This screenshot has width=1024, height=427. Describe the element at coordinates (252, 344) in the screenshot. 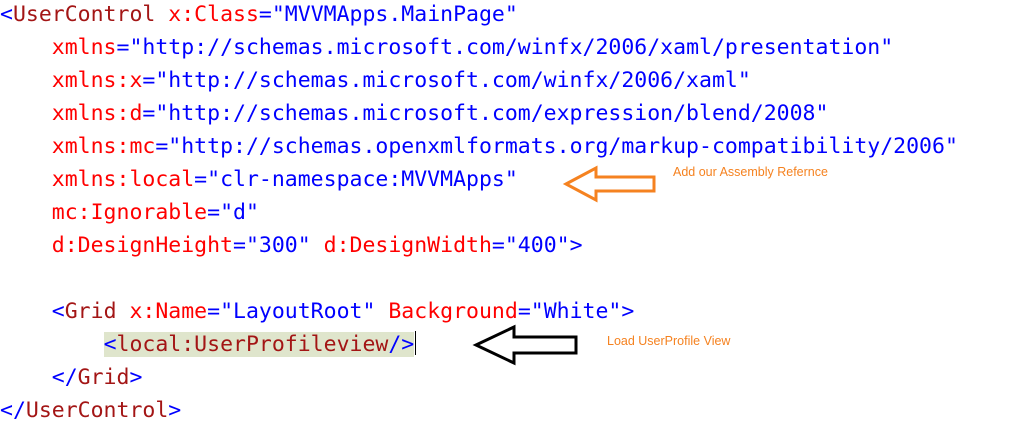

I see `code-token-tag: local:UserProfileview` at that location.